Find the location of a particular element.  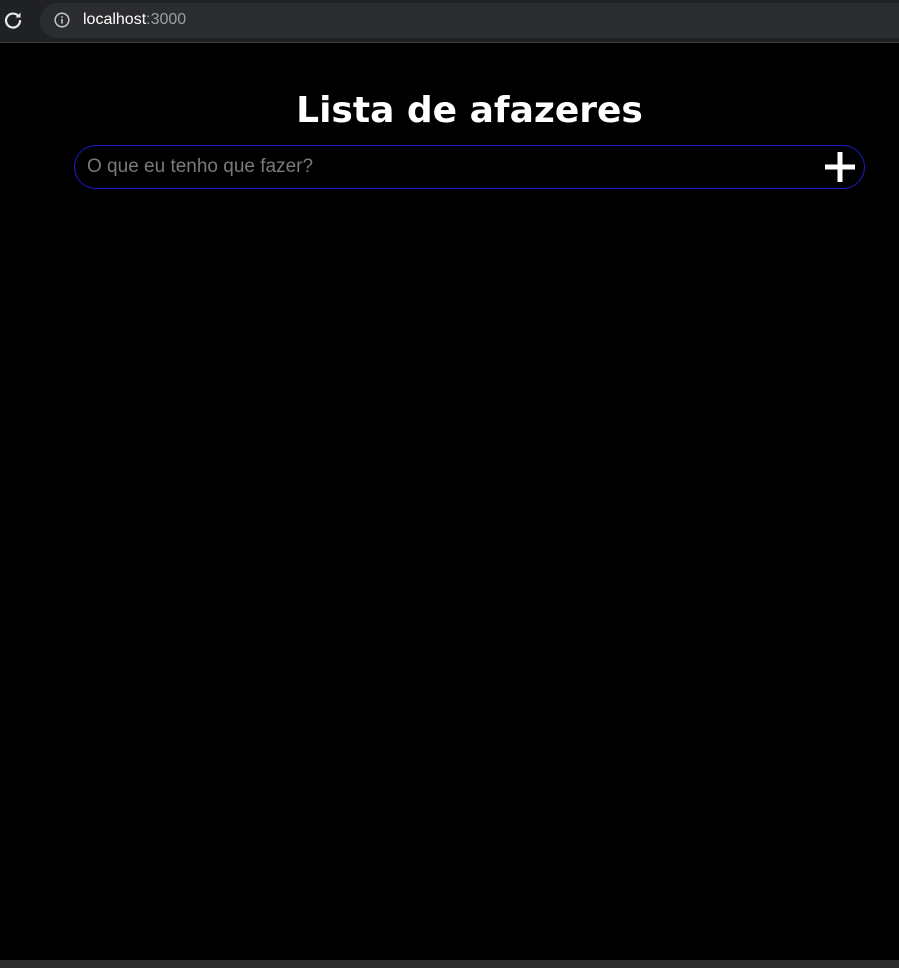

url-text: localhost:3000 is located at coordinates (134, 20).